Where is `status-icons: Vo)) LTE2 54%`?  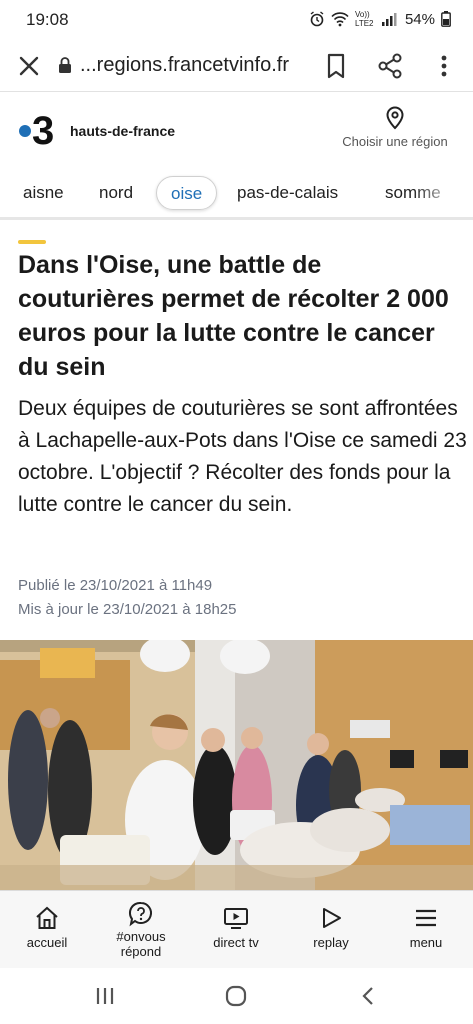
status-icons: Vo)) LTE2 54% is located at coordinates (380, 19).